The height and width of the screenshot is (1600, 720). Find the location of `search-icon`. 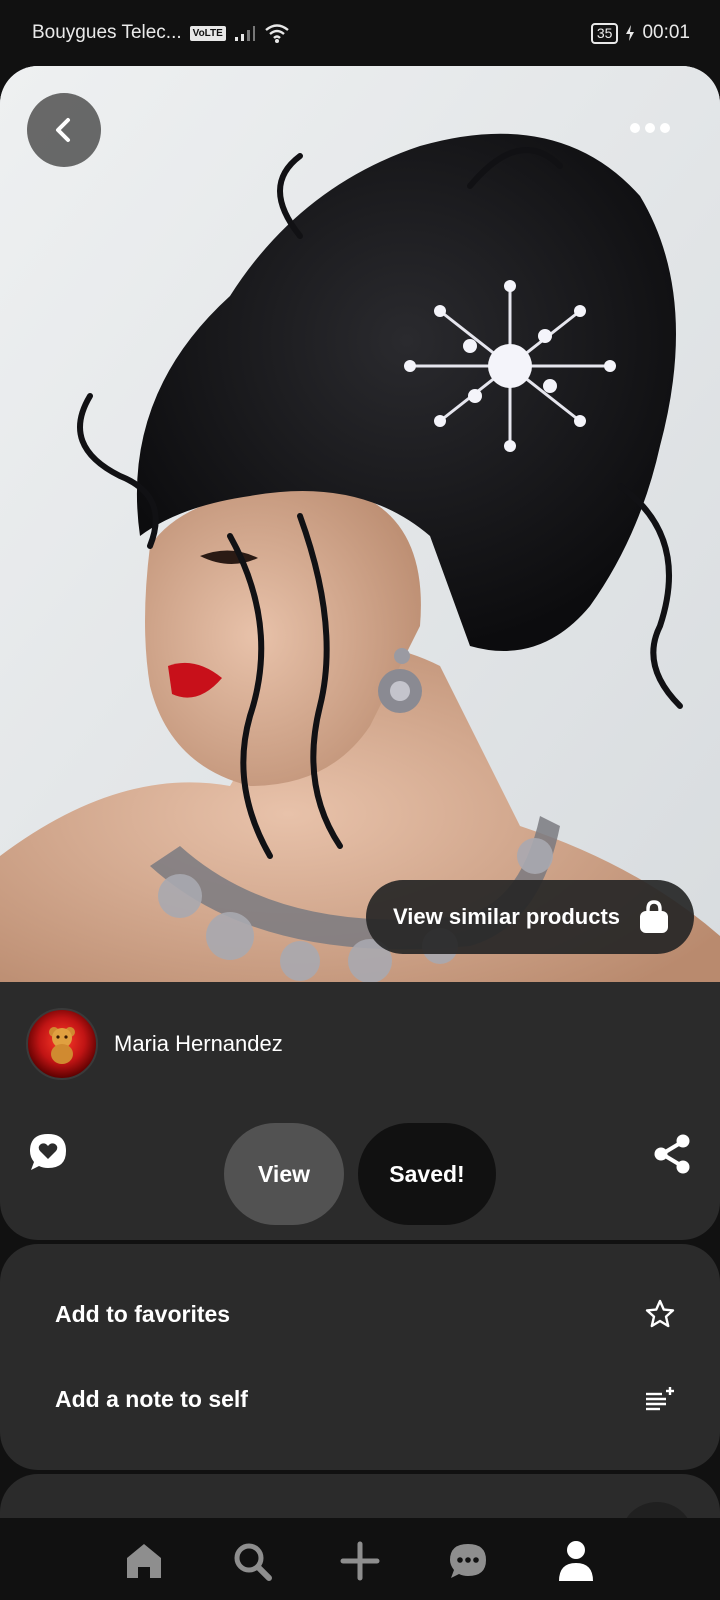

search-icon is located at coordinates (253, 1562).